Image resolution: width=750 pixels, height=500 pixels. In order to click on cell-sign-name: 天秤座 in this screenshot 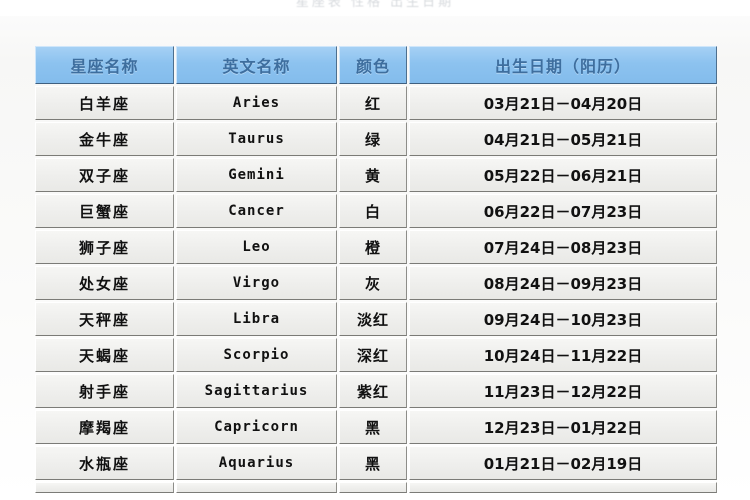, I will do `click(104, 319)`.